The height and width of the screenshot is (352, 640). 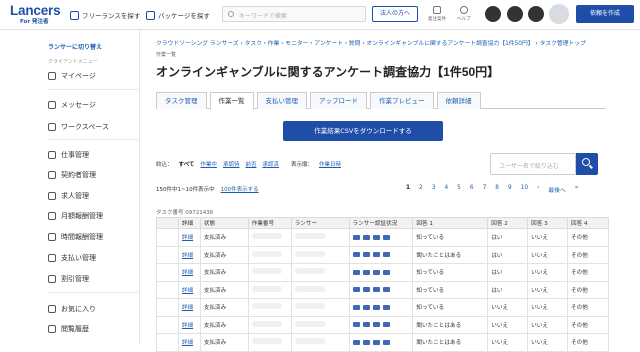 What do you see at coordinates (587, 164) in the screenshot?
I see `user-search-button` at bounding box center [587, 164].